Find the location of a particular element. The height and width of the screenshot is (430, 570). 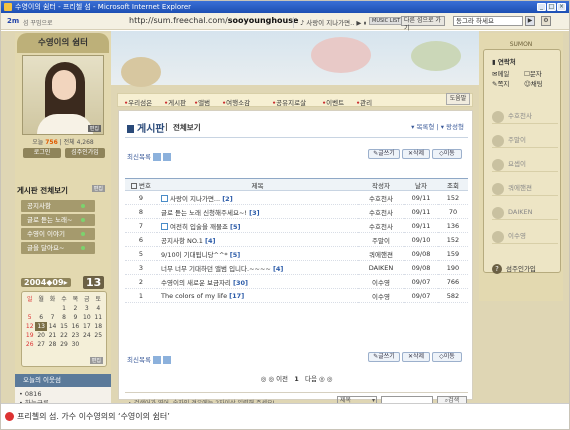

calendar-day: 20 is located at coordinates (40, 335).